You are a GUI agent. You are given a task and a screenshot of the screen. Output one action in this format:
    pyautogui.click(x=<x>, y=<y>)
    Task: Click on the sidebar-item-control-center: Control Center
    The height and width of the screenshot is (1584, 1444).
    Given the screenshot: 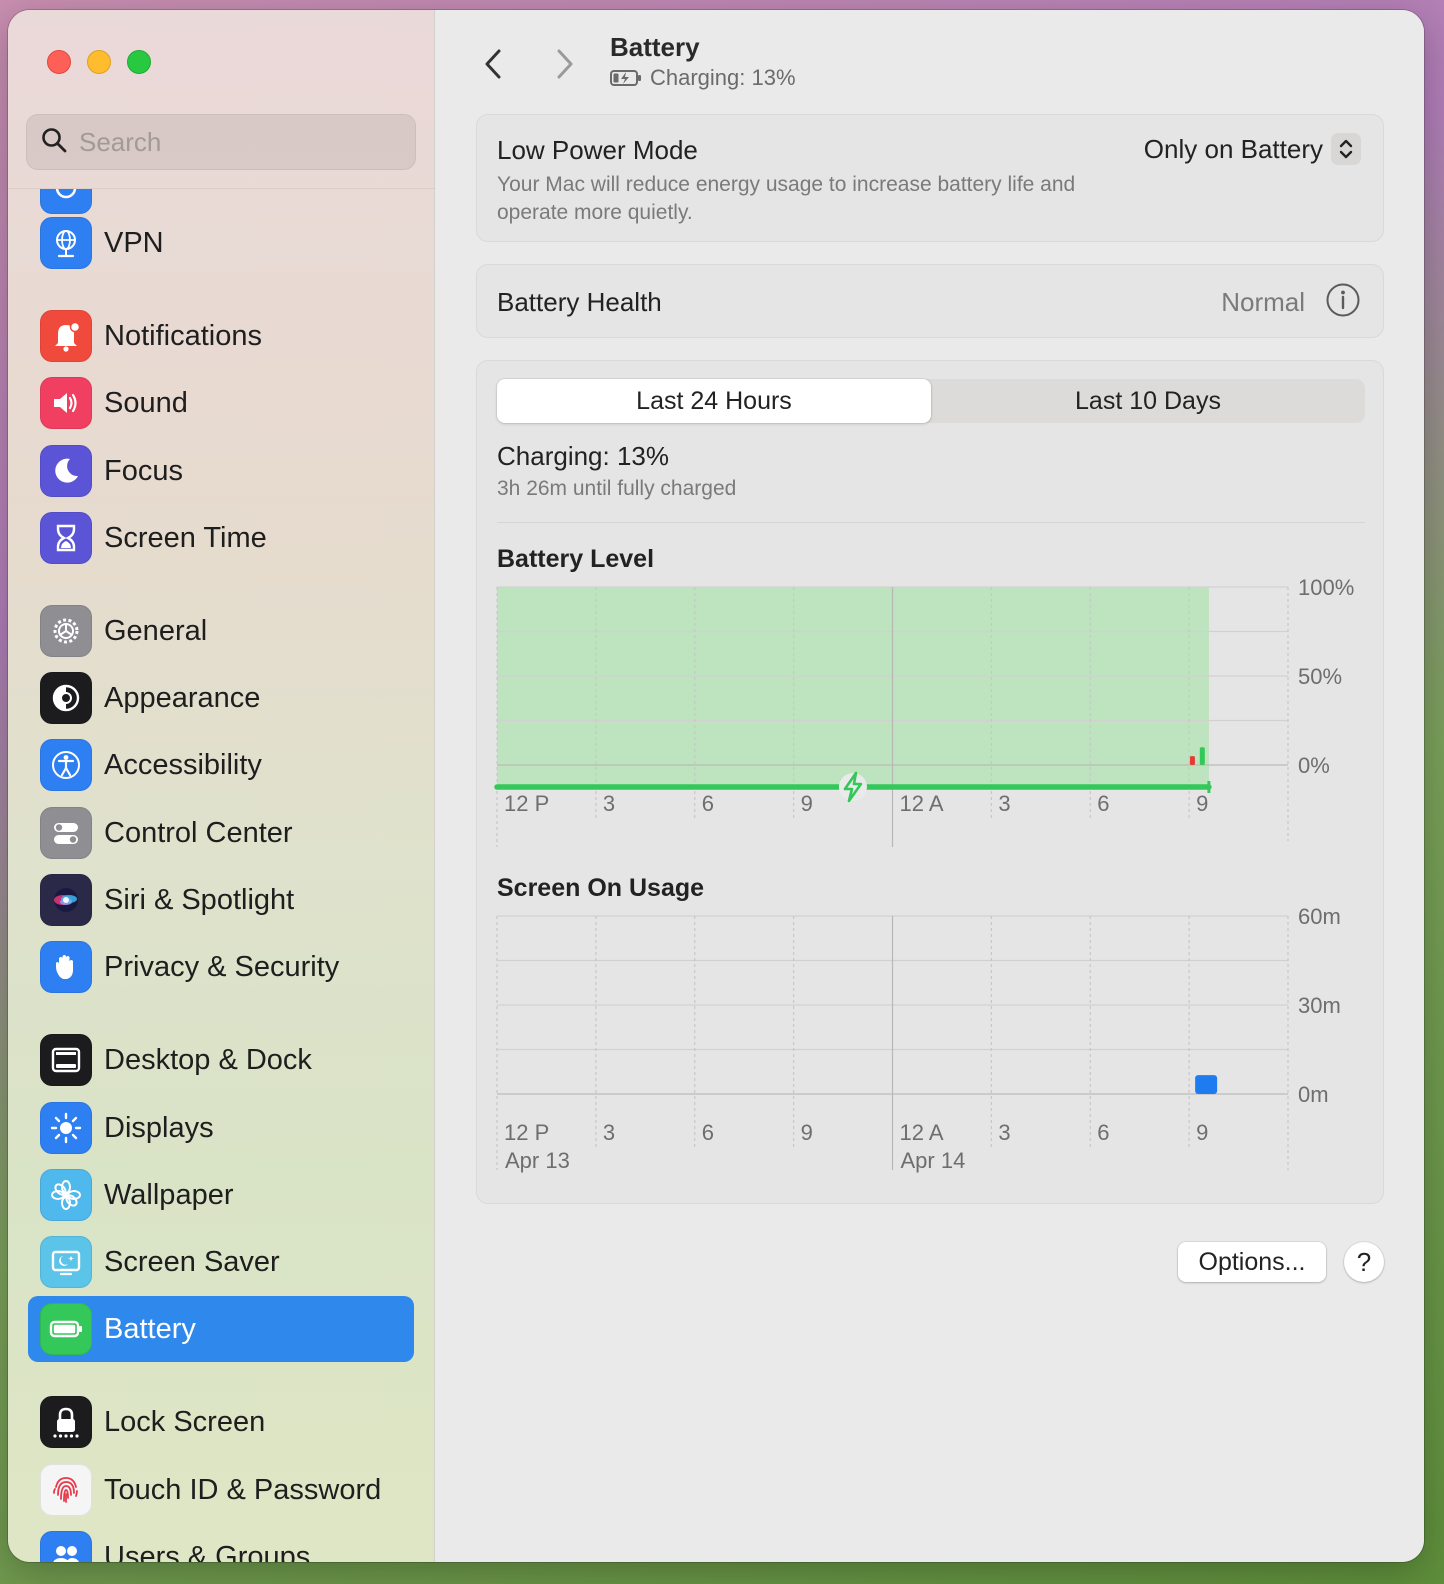 What is the action you would take?
    pyautogui.click(x=221, y=833)
    